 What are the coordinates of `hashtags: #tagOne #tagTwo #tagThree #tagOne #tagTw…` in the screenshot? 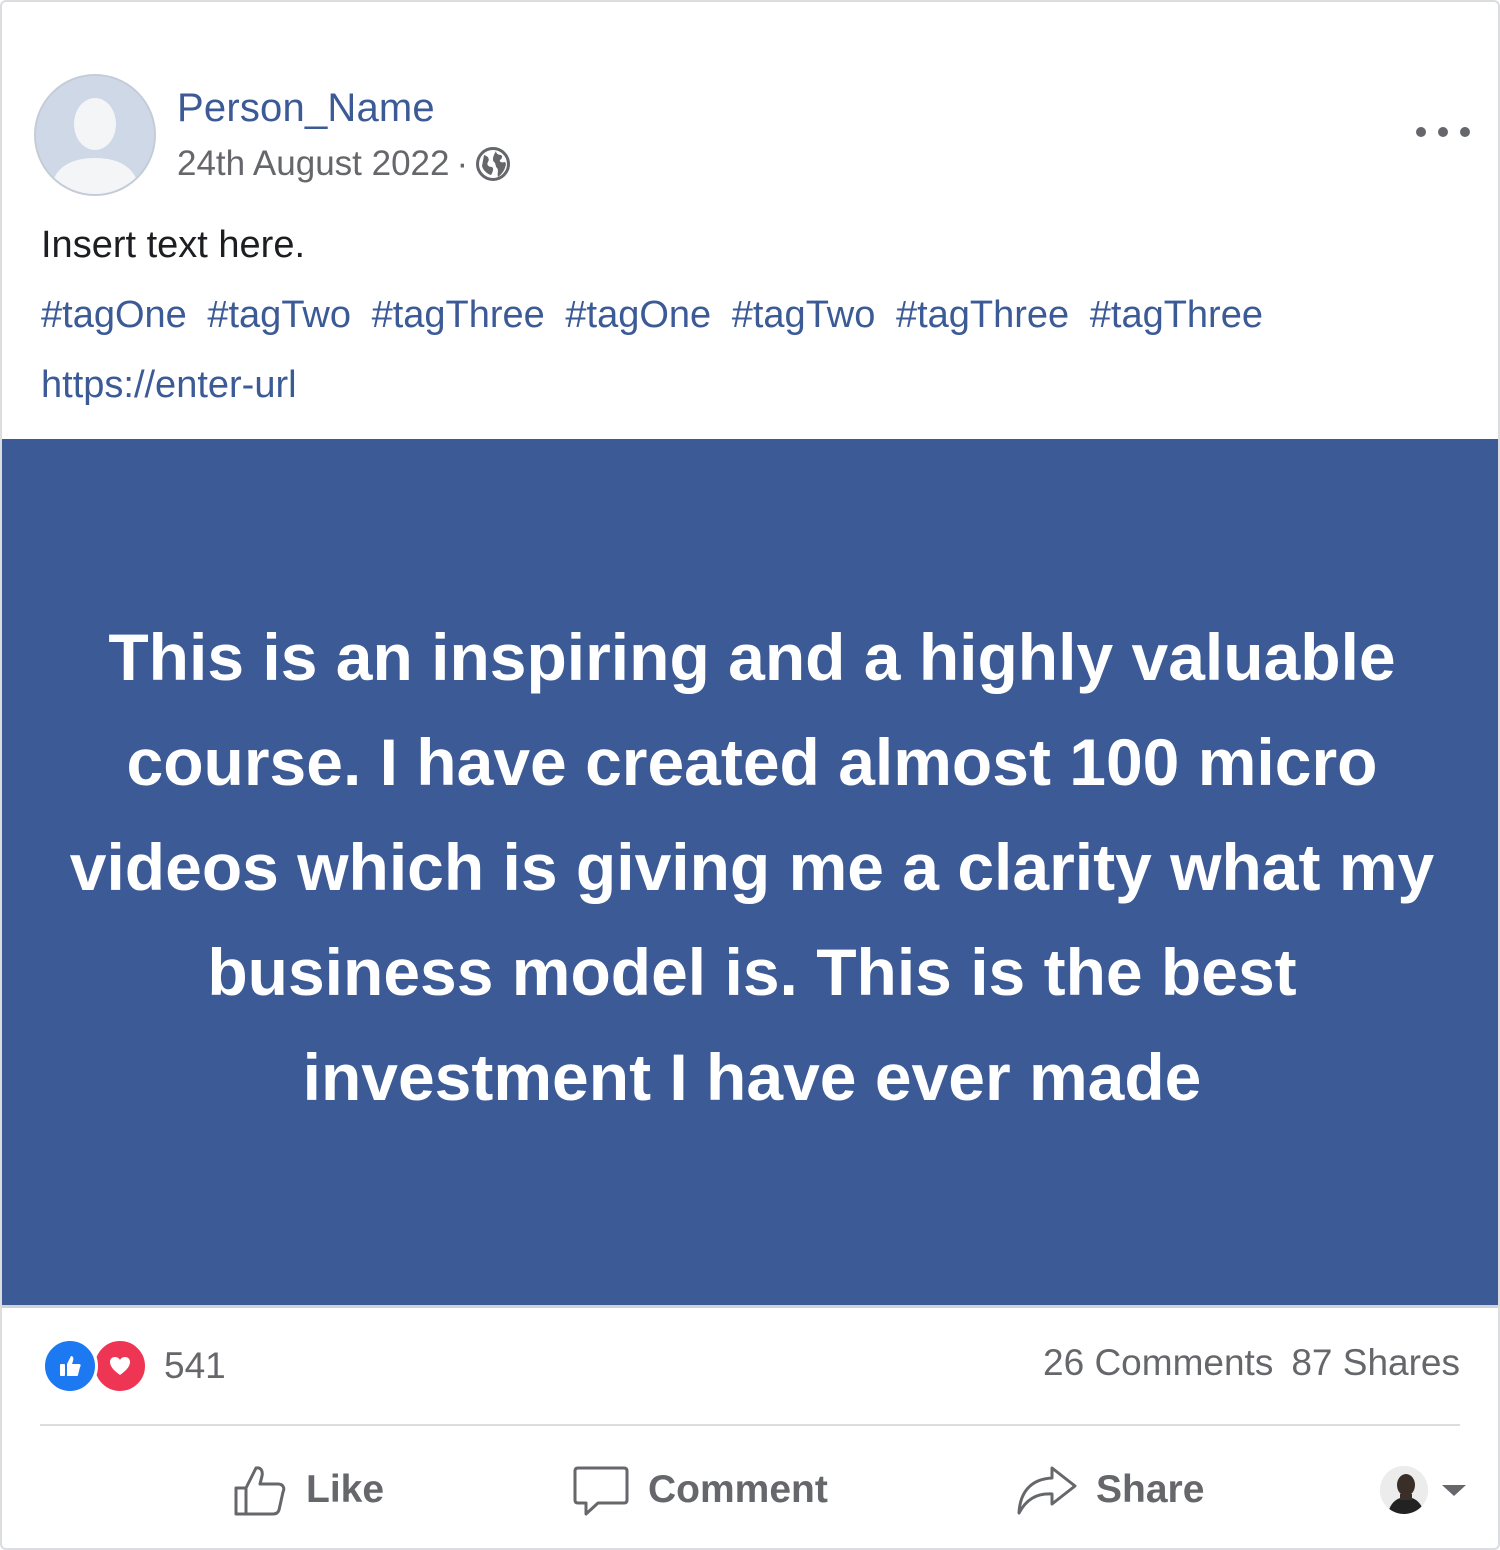 It's located at (657, 315).